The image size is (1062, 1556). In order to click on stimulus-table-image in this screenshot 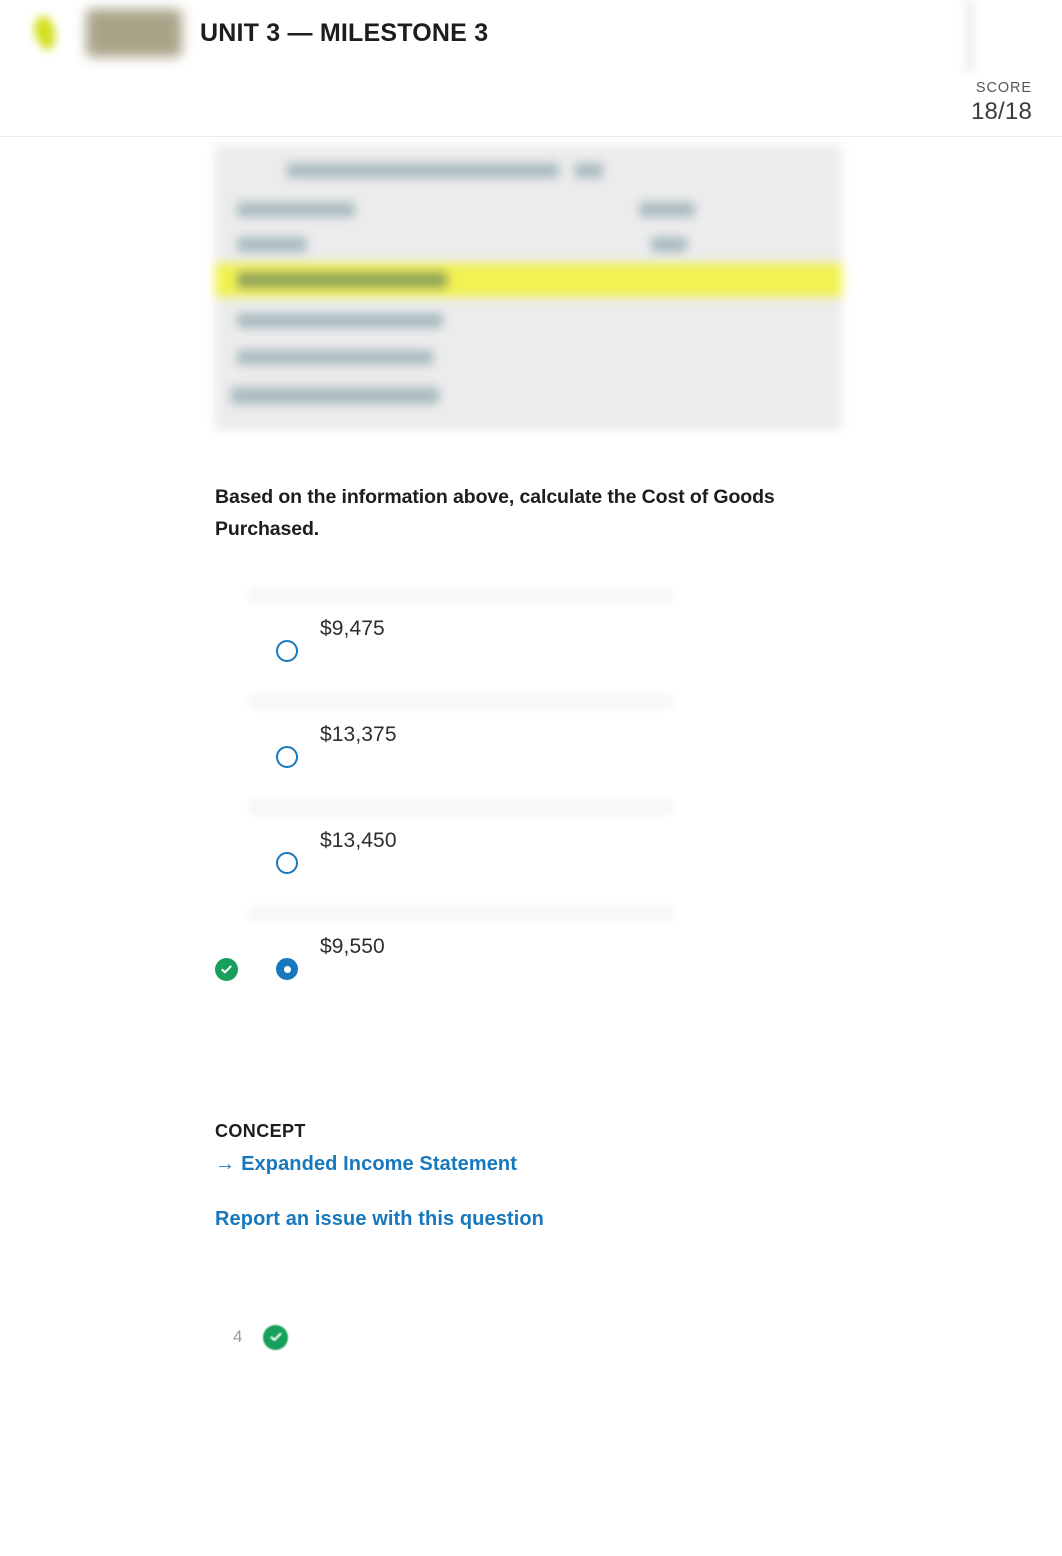, I will do `click(528, 287)`.